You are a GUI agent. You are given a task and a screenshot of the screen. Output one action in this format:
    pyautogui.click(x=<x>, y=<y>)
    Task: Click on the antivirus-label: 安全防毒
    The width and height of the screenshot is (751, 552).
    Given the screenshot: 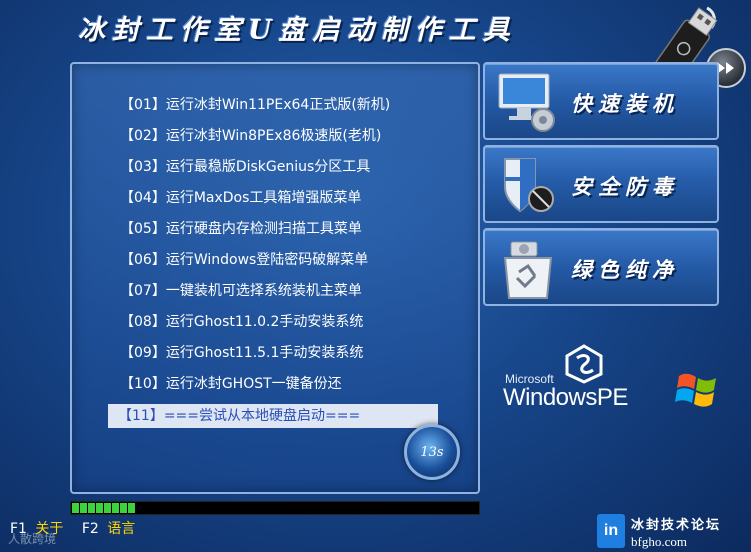 What is the action you would take?
    pyautogui.click(x=625, y=186)
    